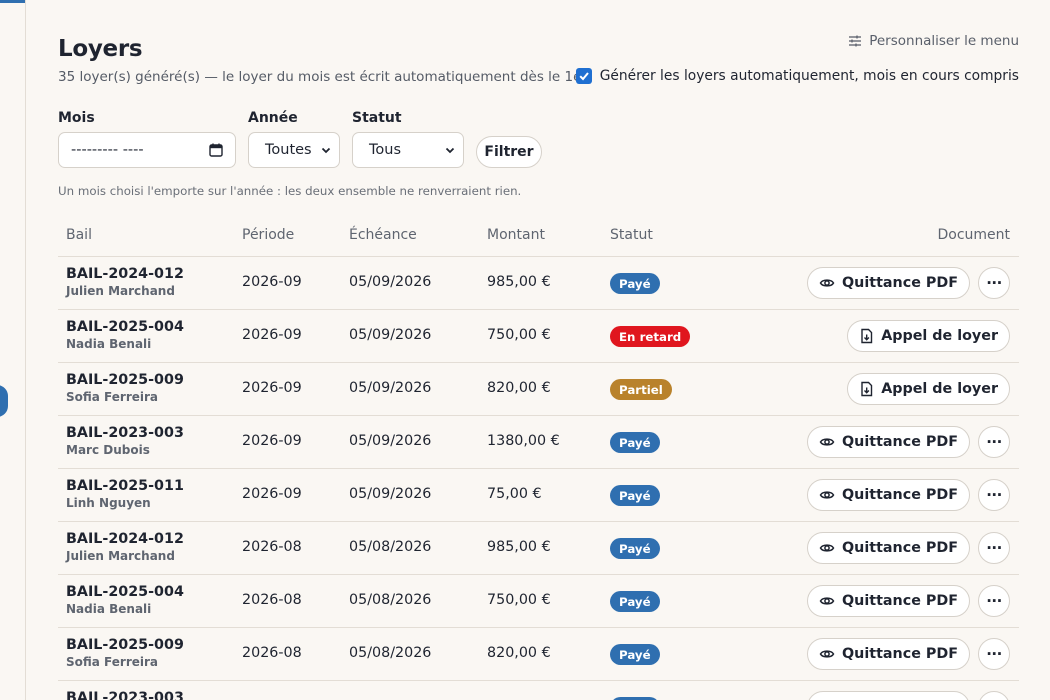 This screenshot has height=700, width=1050. Describe the element at coordinates (288, 150) in the screenshot. I see `year-select-value: Toutes` at that location.